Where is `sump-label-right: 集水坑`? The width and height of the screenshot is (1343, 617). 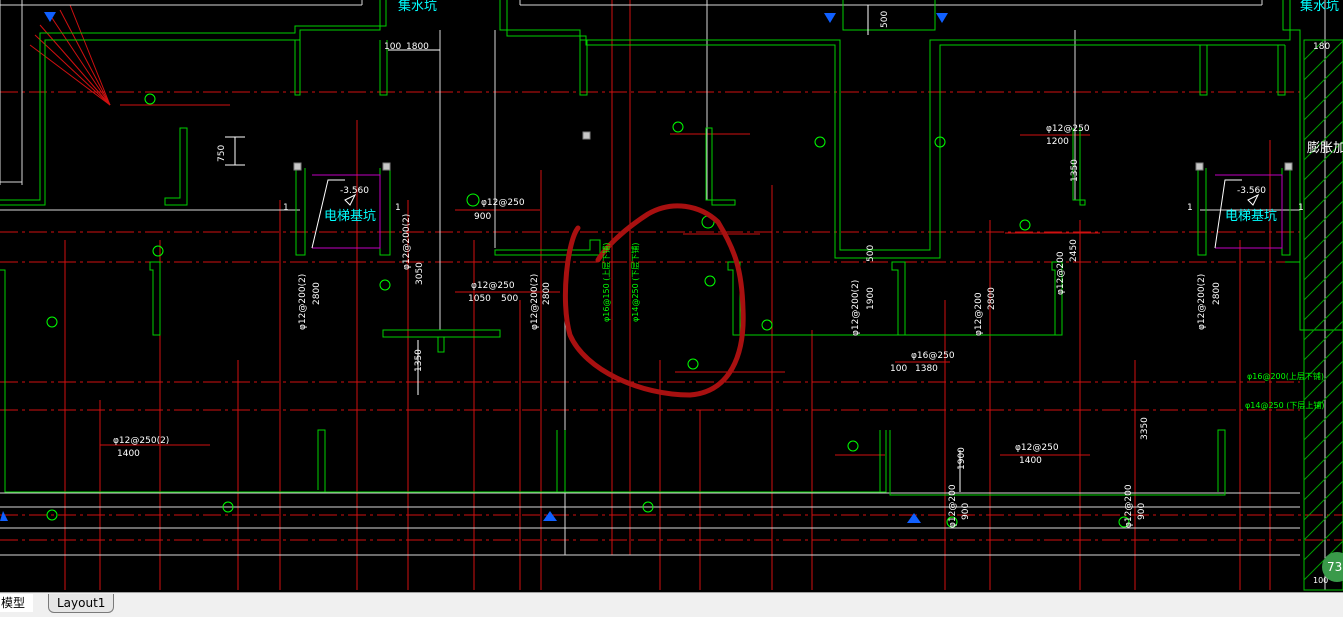
sump-label-right: 集水坑 is located at coordinates (1320, 7).